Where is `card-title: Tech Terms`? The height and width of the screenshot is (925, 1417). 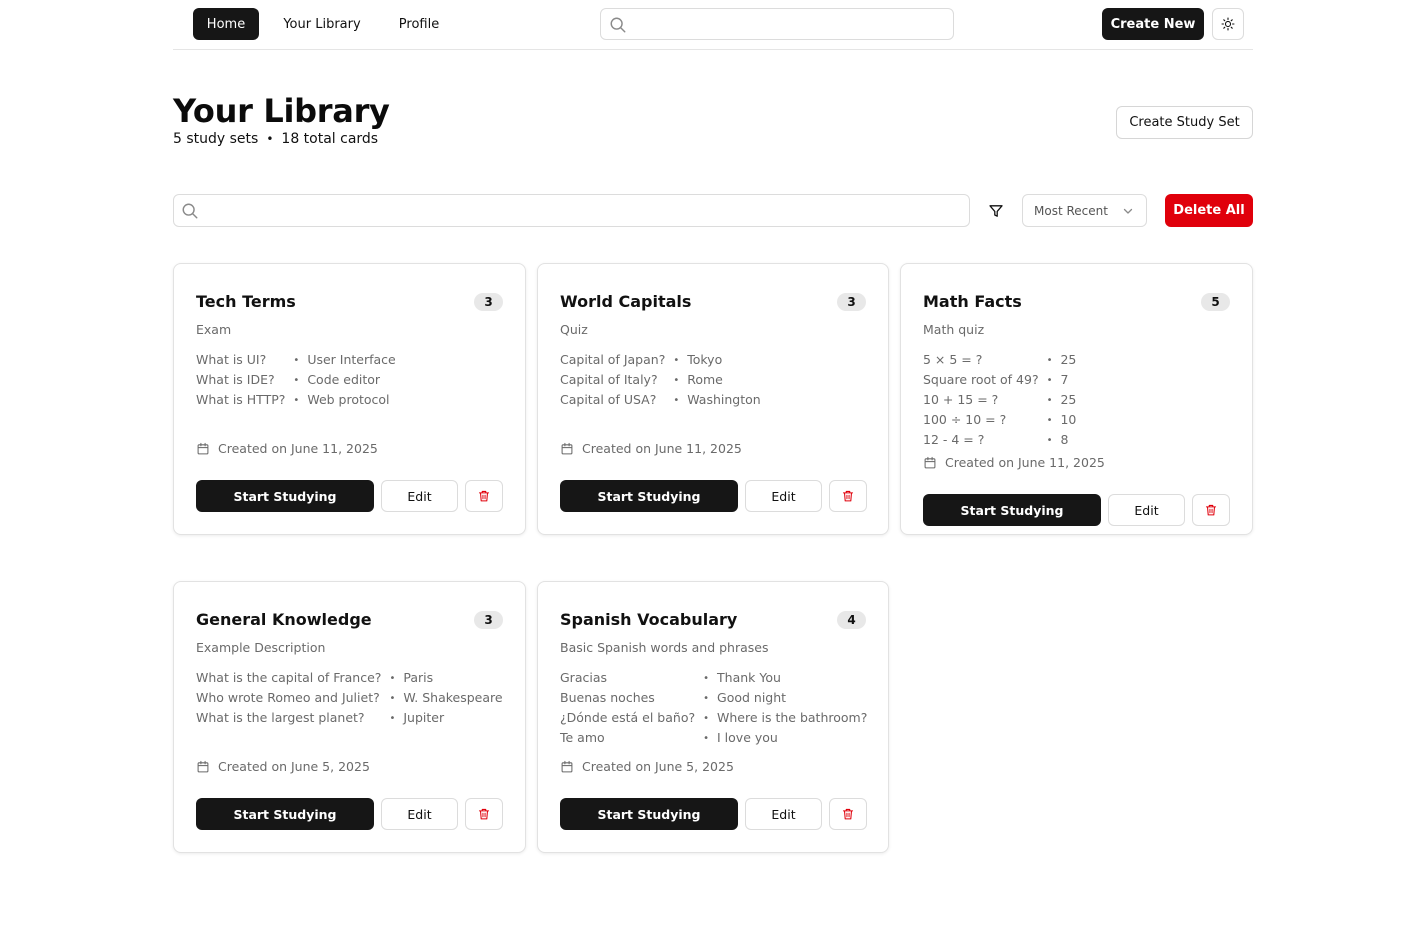
card-title: Tech Terms is located at coordinates (246, 301).